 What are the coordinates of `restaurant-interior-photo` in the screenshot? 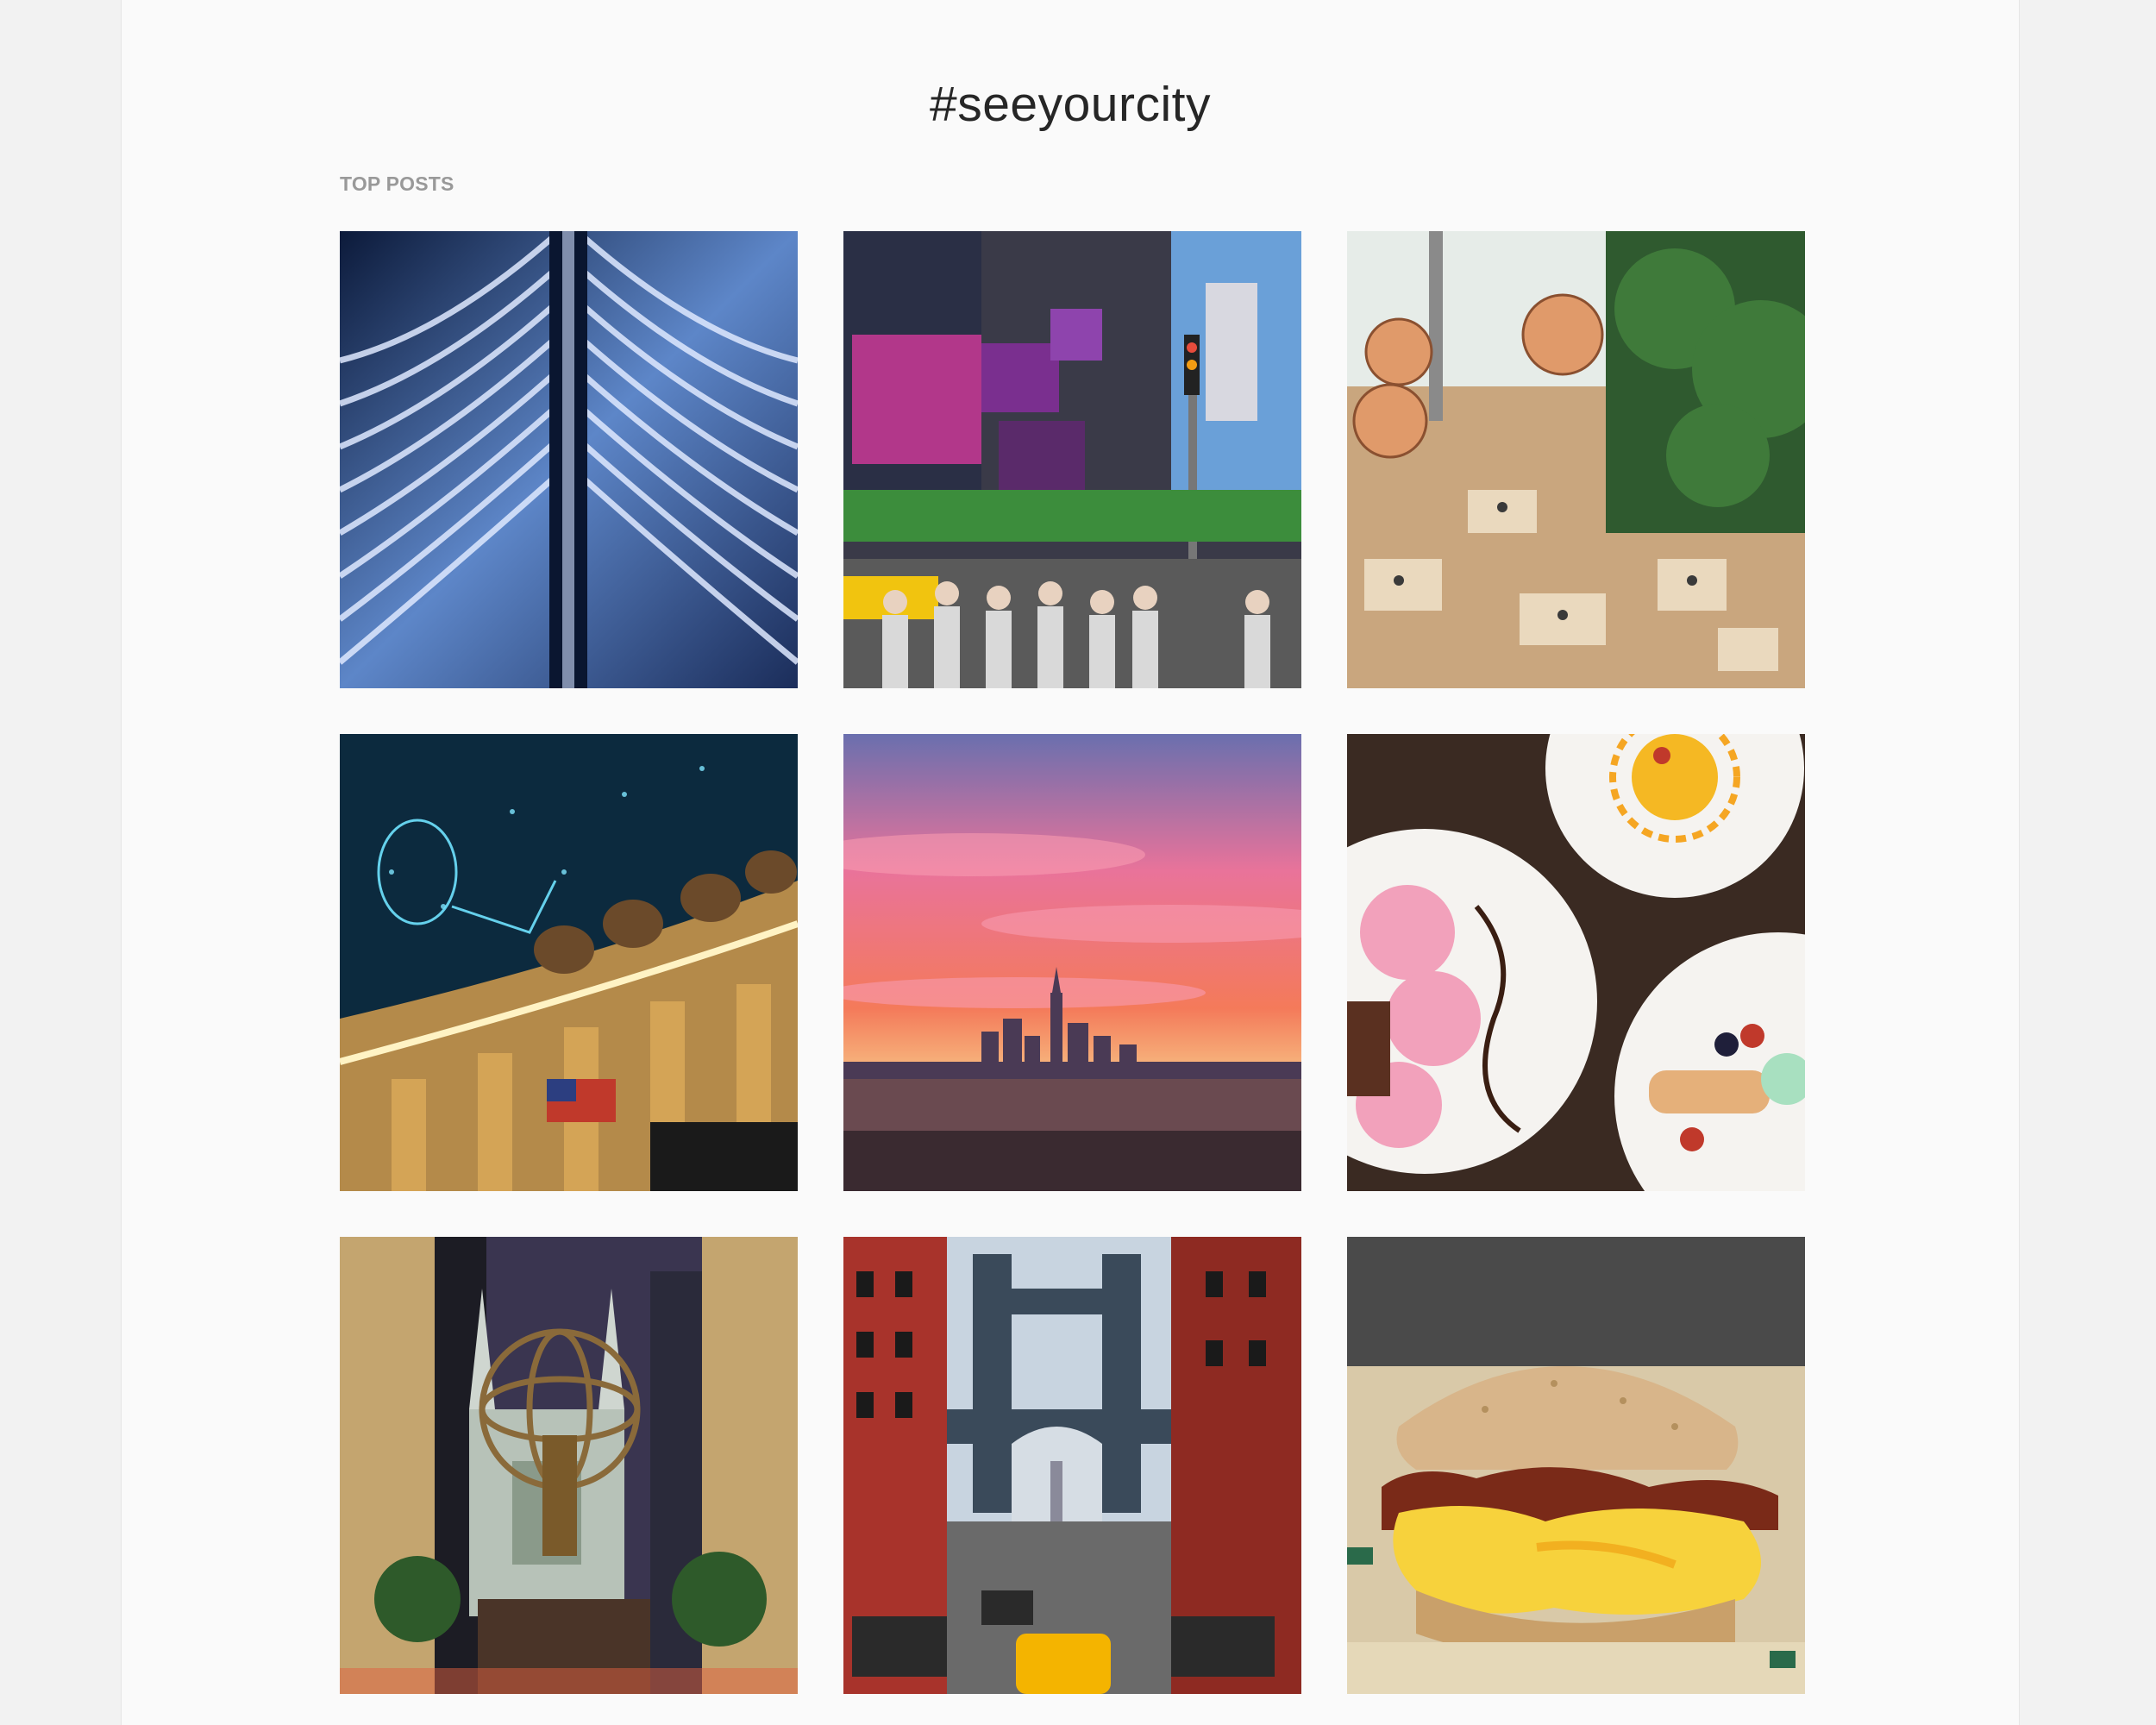 It's located at (1576, 460).